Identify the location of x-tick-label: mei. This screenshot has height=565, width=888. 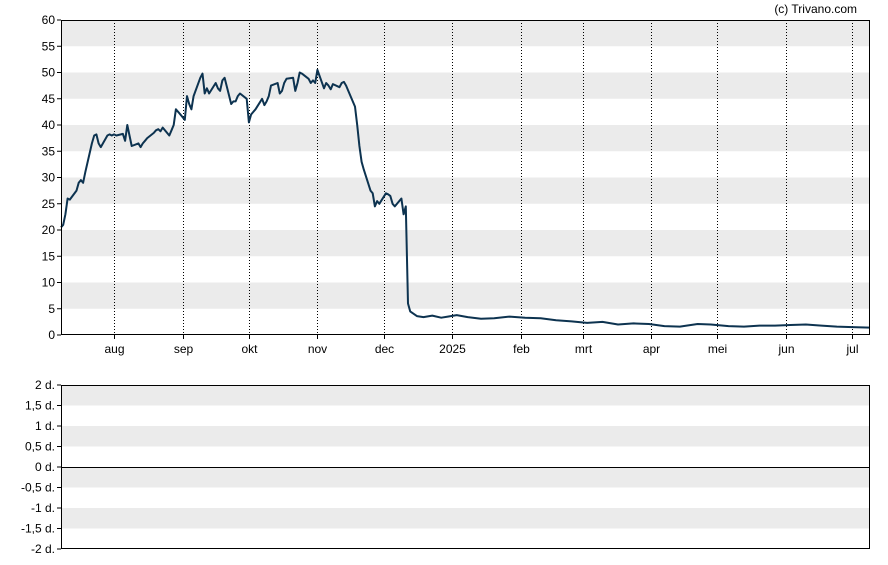
(717, 349).